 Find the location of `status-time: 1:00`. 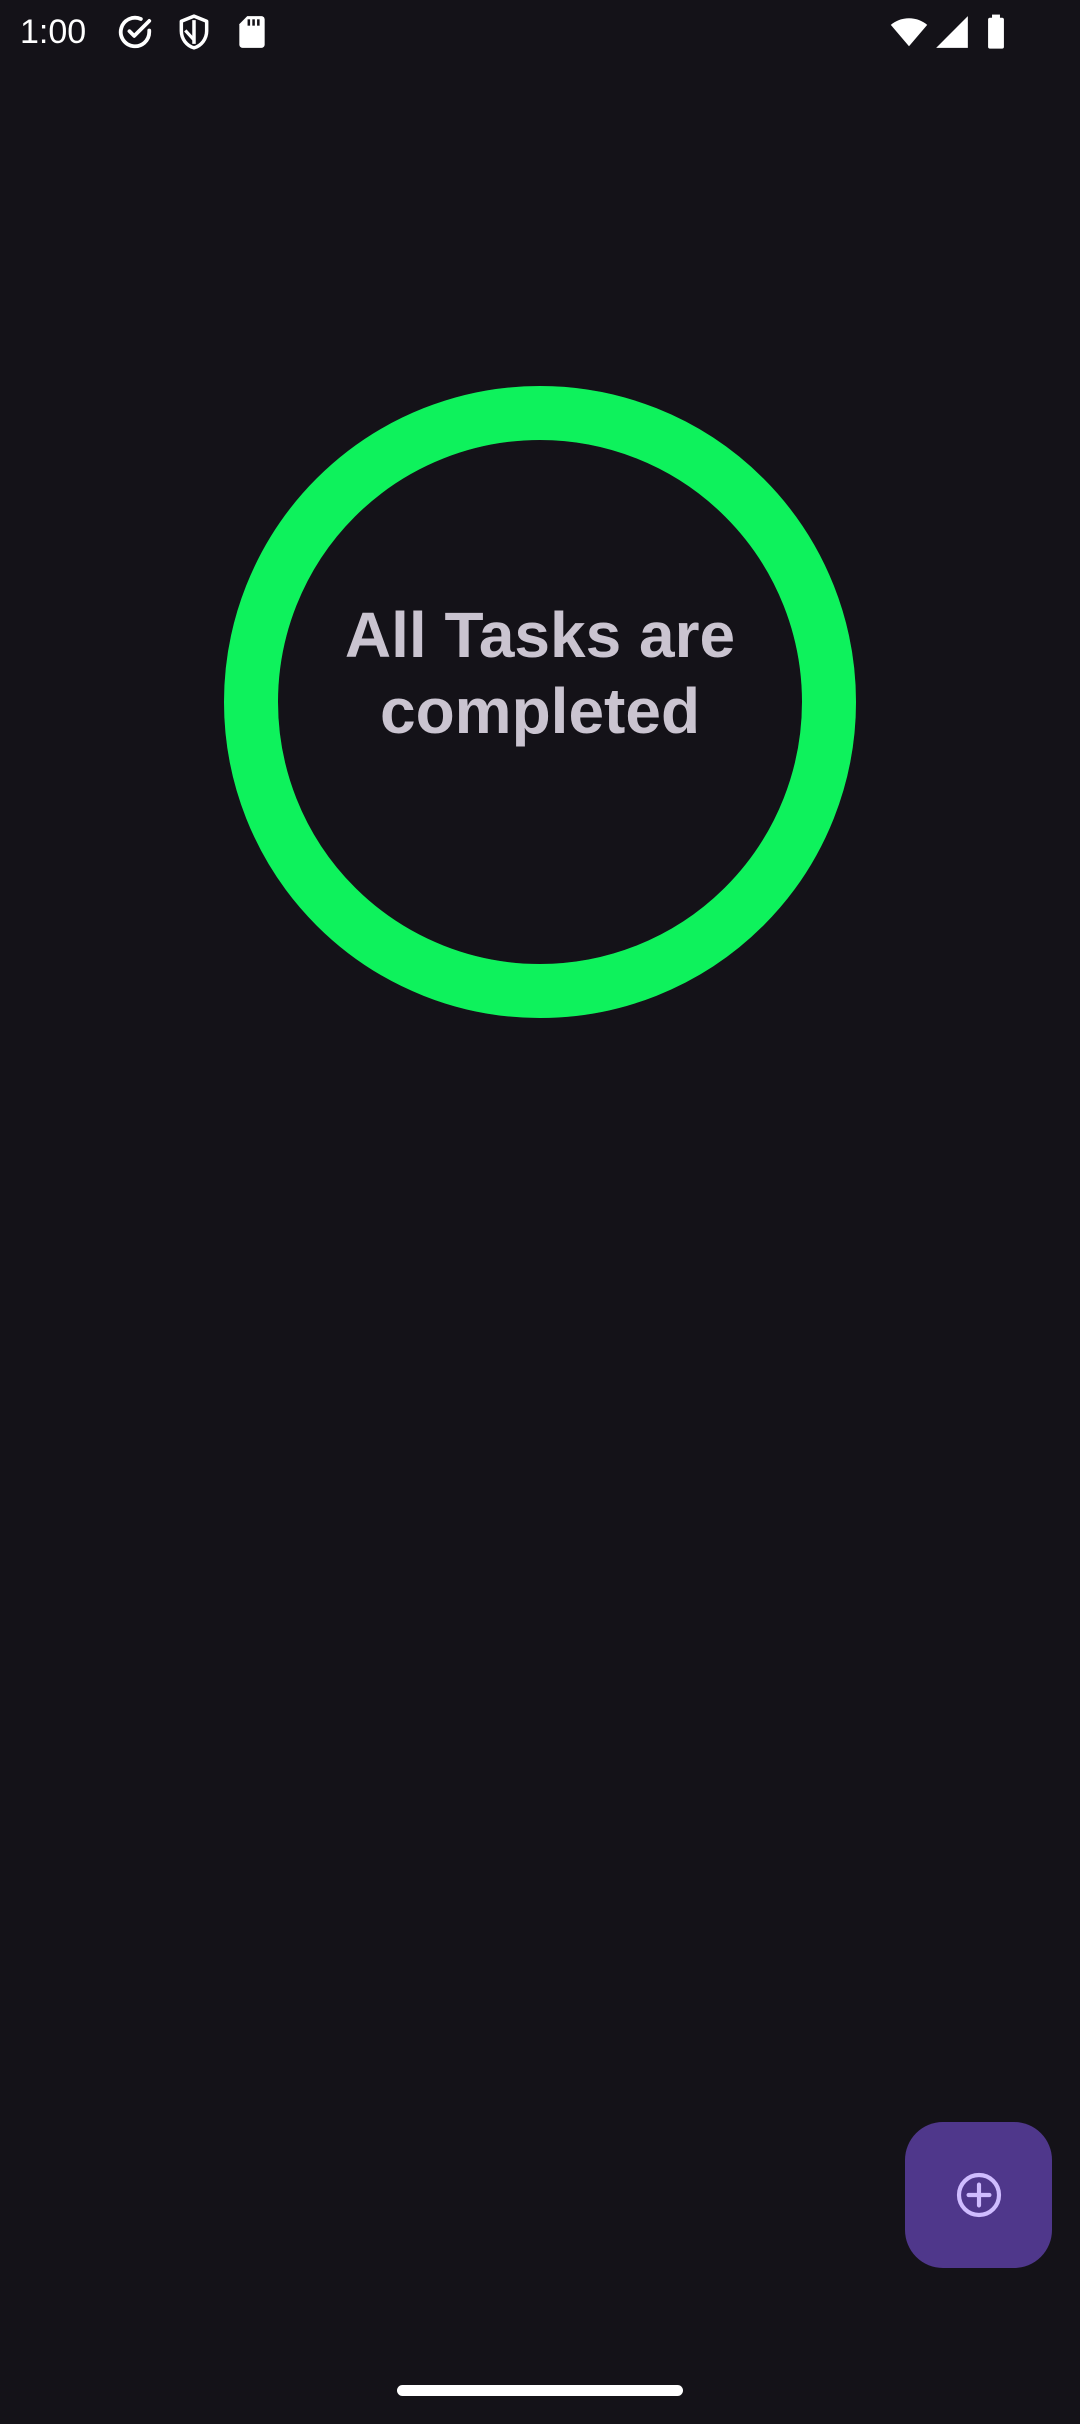

status-time: 1:00 is located at coordinates (53, 32).